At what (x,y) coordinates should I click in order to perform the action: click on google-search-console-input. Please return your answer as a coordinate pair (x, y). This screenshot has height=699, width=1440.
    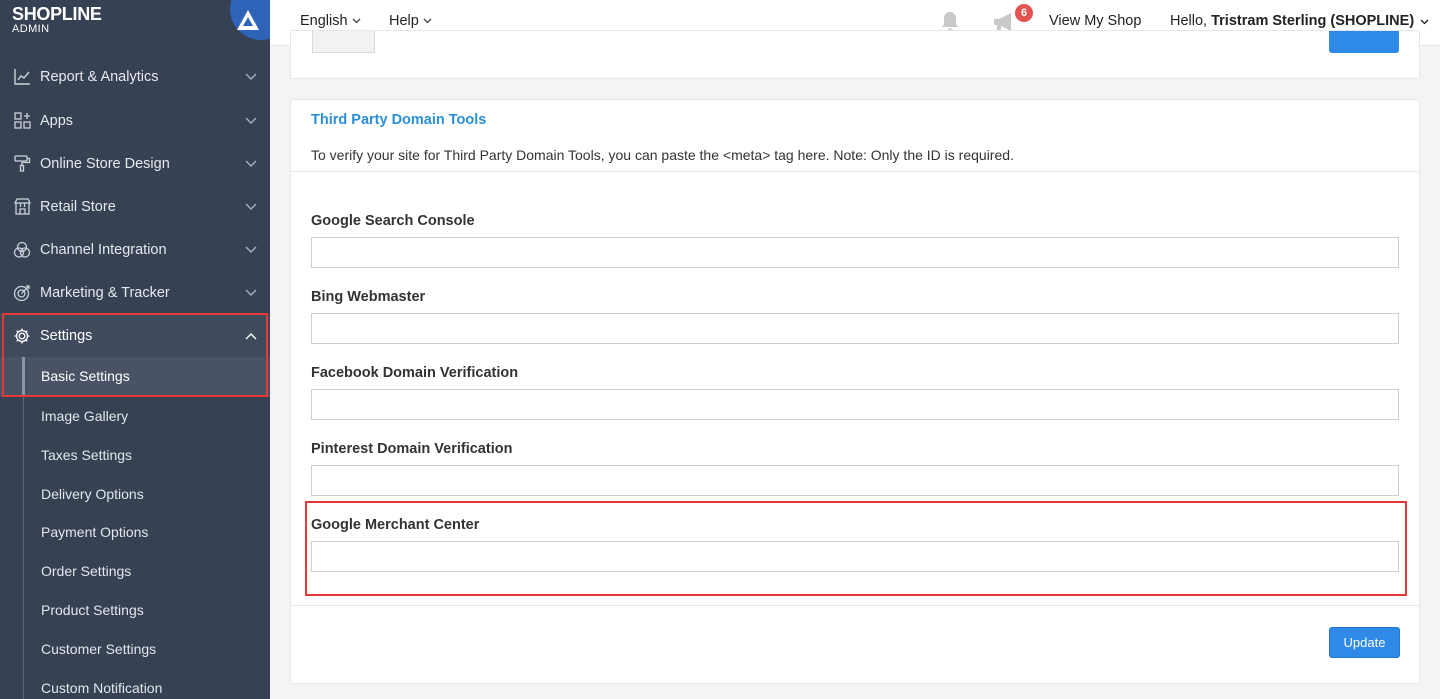
    Looking at the image, I should click on (855, 252).